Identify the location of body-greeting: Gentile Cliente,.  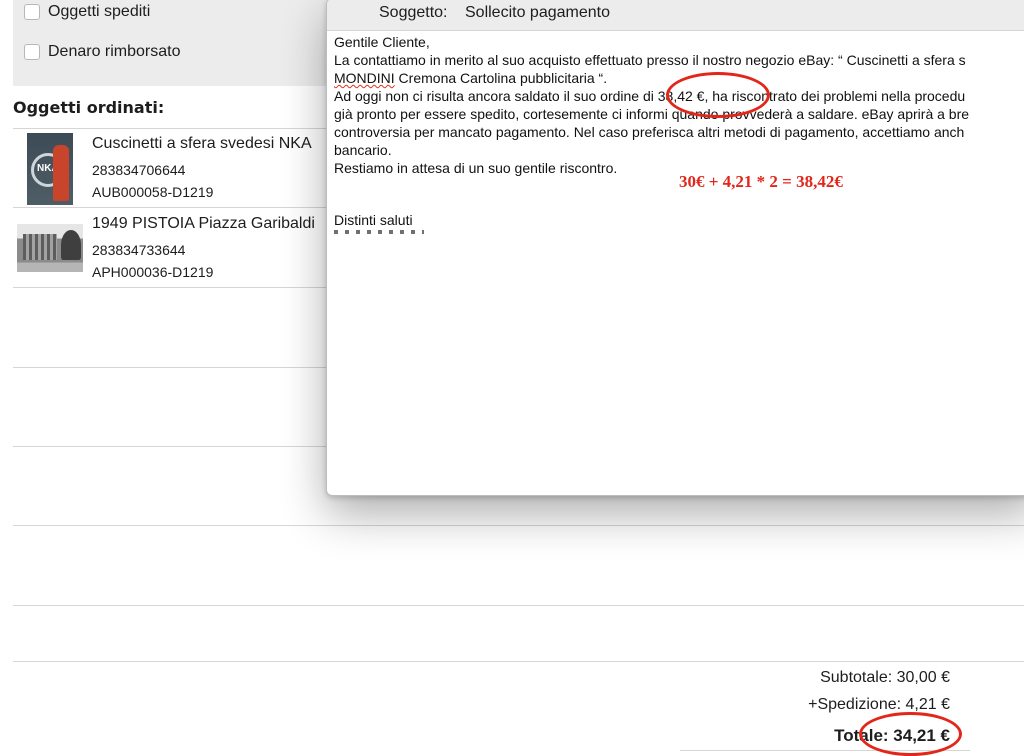
(382, 42).